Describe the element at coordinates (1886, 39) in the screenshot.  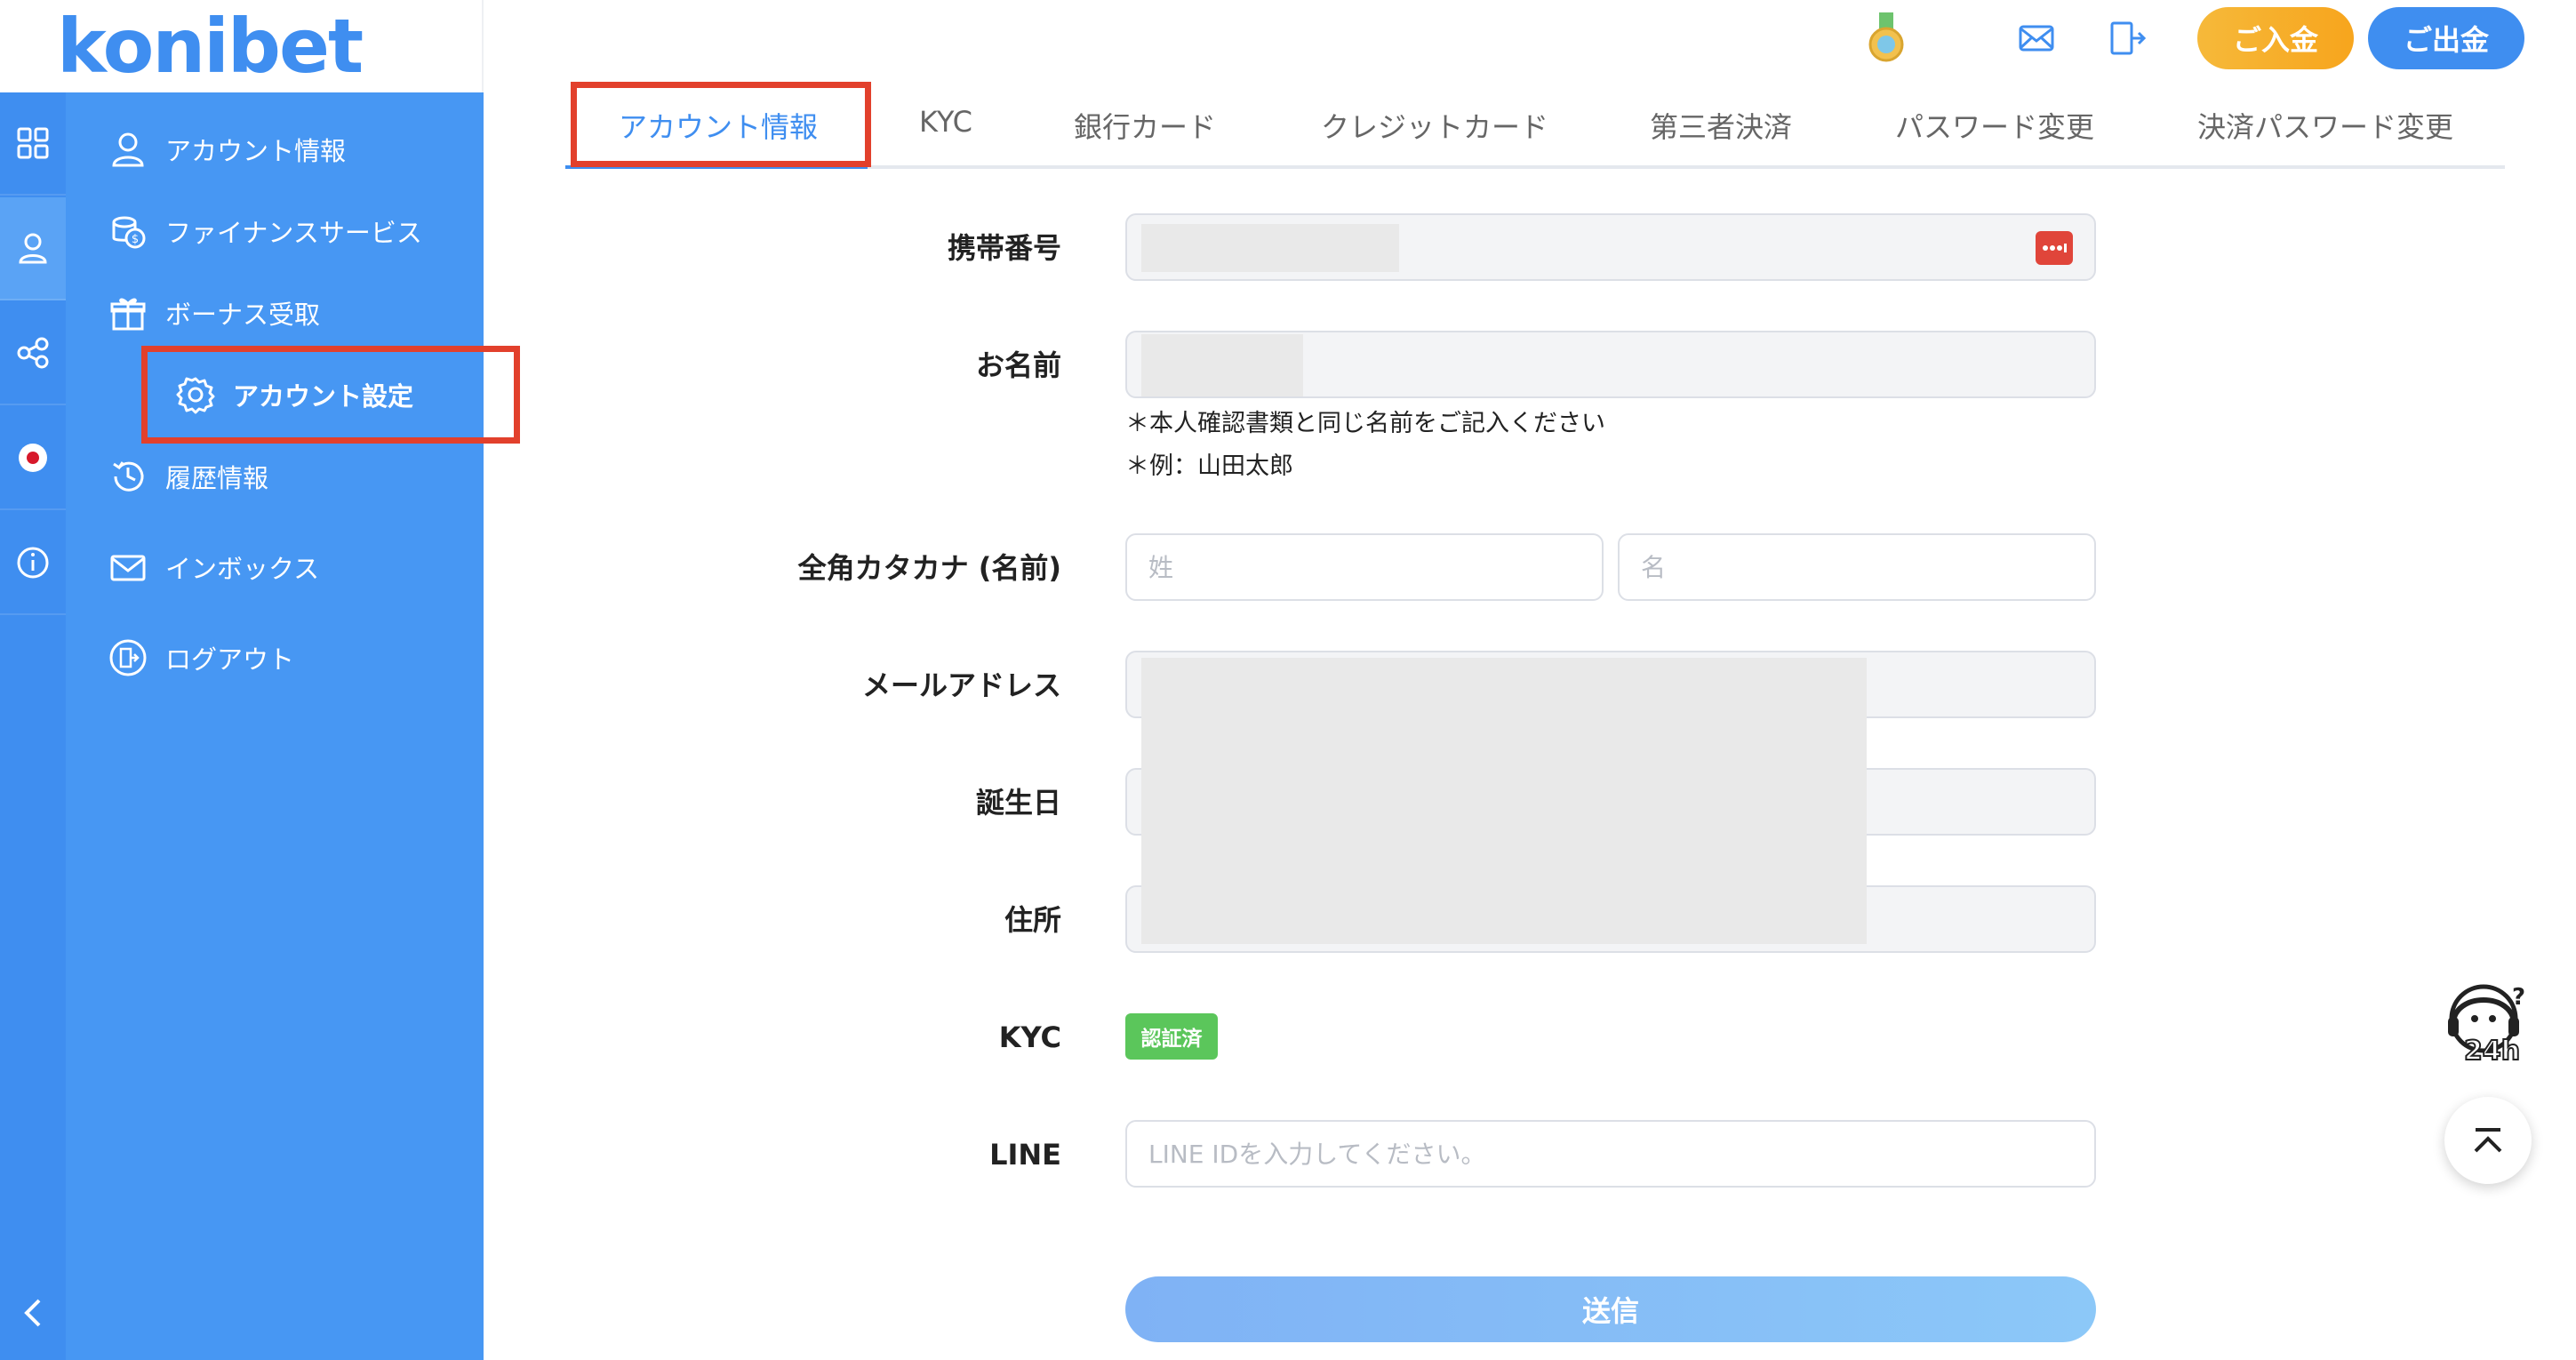
I see `medal-icon` at that location.